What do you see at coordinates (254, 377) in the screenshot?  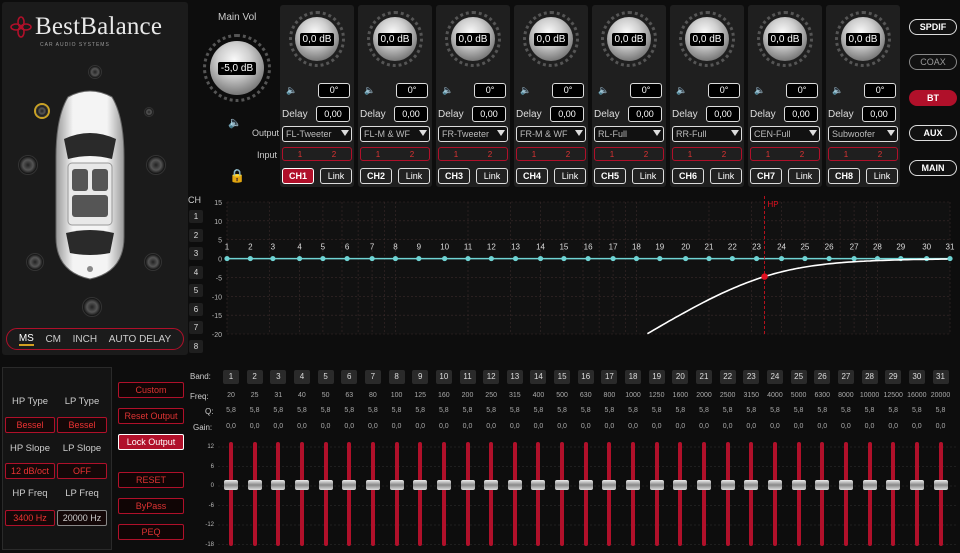 I see `peq-band-number: 2` at bounding box center [254, 377].